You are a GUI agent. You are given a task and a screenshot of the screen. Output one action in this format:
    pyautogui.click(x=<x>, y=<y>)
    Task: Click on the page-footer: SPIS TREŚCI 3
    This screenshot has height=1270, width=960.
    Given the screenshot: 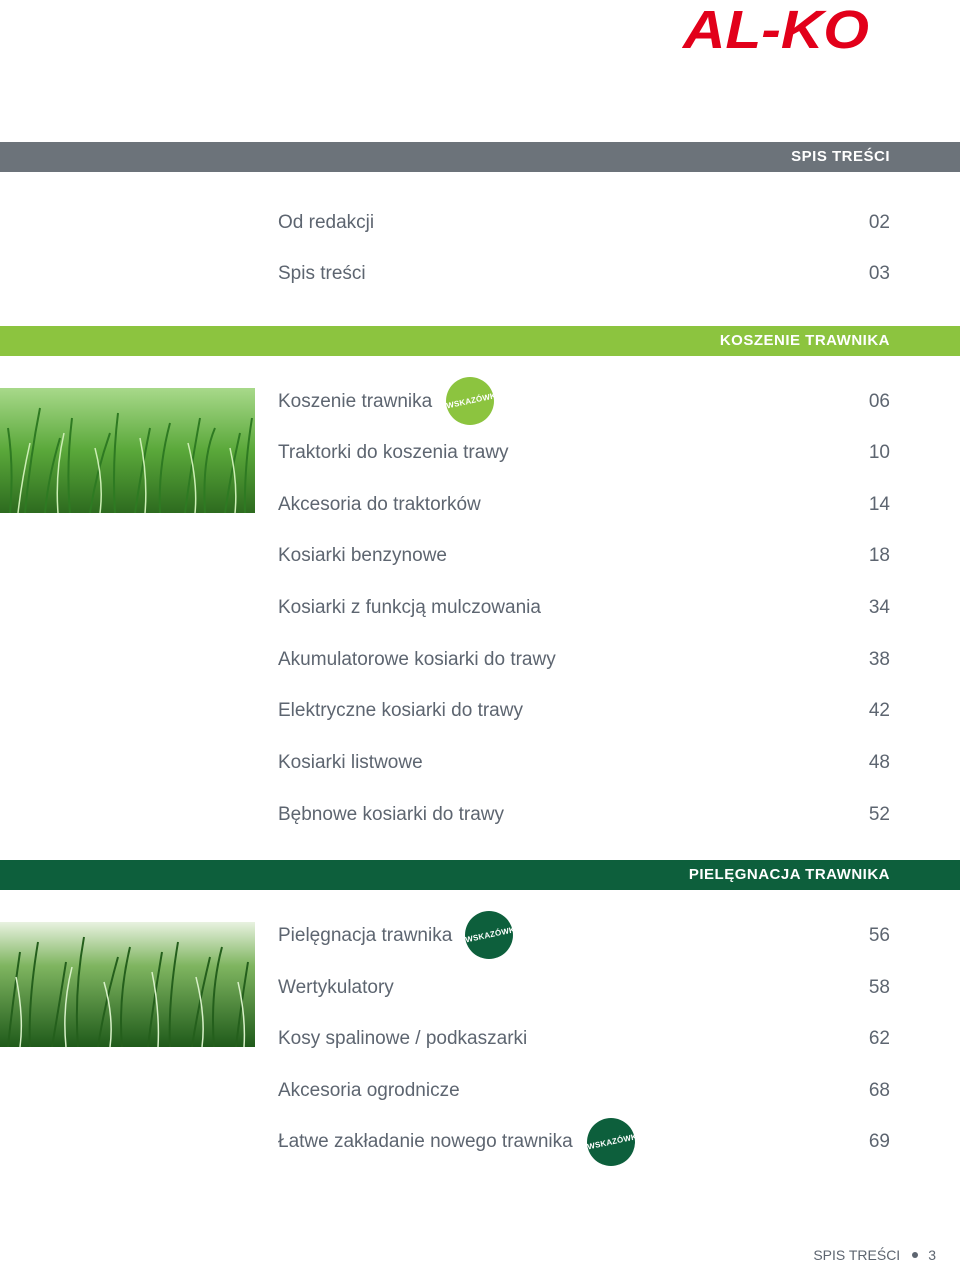 What is the action you would take?
    pyautogui.click(x=874, y=1255)
    